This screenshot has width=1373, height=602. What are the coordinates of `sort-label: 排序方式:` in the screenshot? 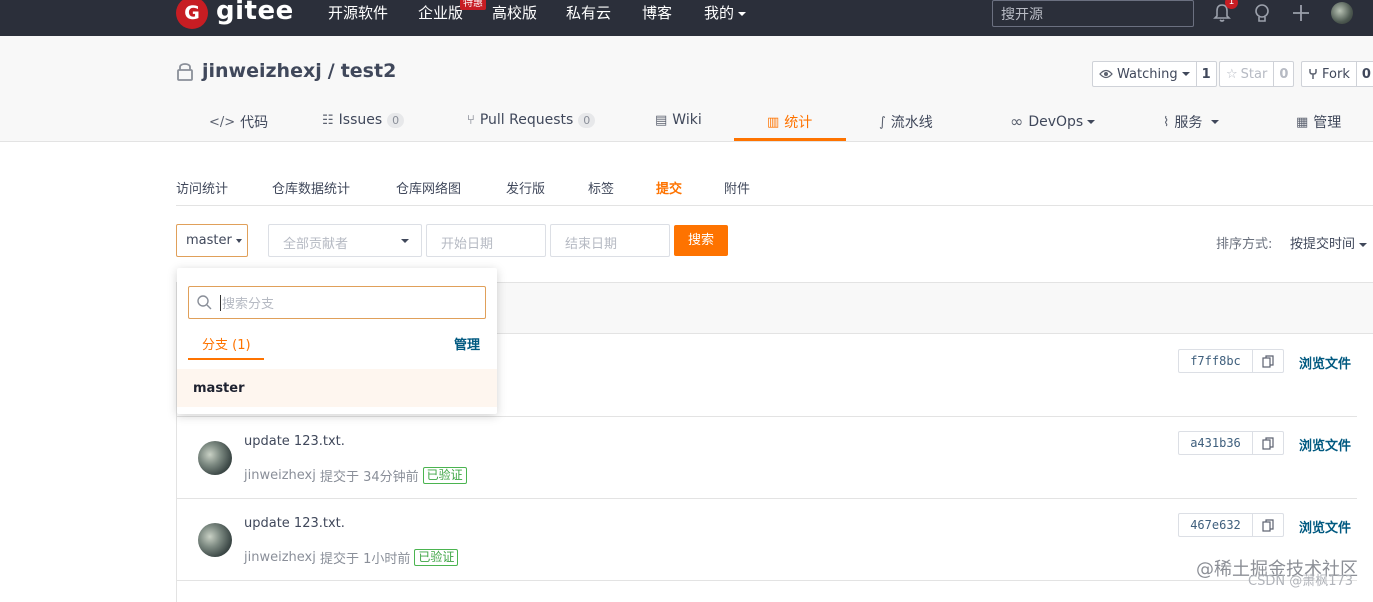 It's located at (1244, 244).